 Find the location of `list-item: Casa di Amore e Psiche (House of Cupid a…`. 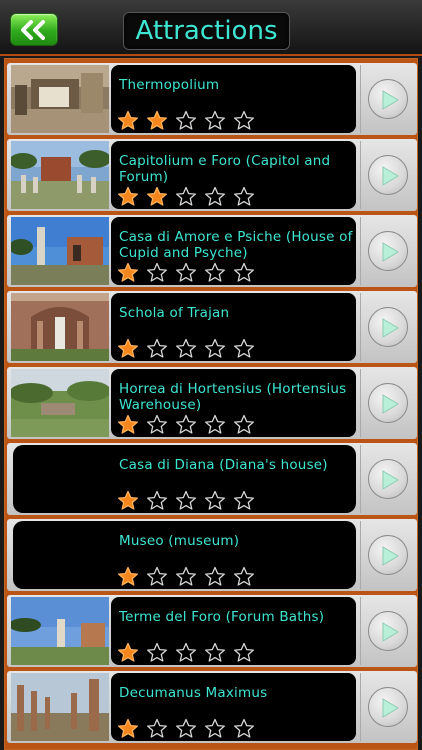

list-item: Casa di Amore e Psiche (House of Cupid a… is located at coordinates (212, 251).